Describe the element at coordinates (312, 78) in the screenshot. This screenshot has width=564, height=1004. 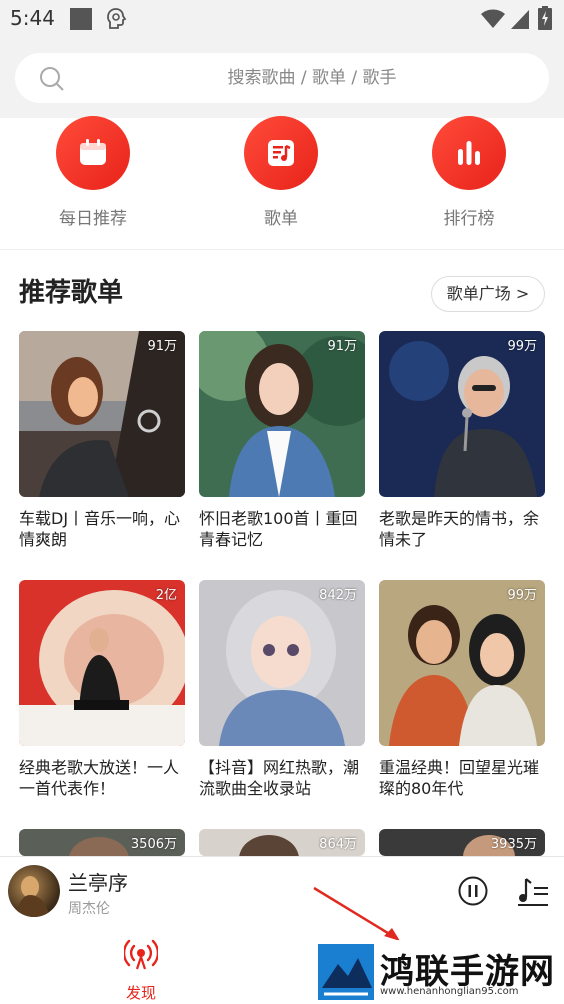
I see `search-placeholder: 搜索歌曲 / 歌单 / 歌手` at that location.